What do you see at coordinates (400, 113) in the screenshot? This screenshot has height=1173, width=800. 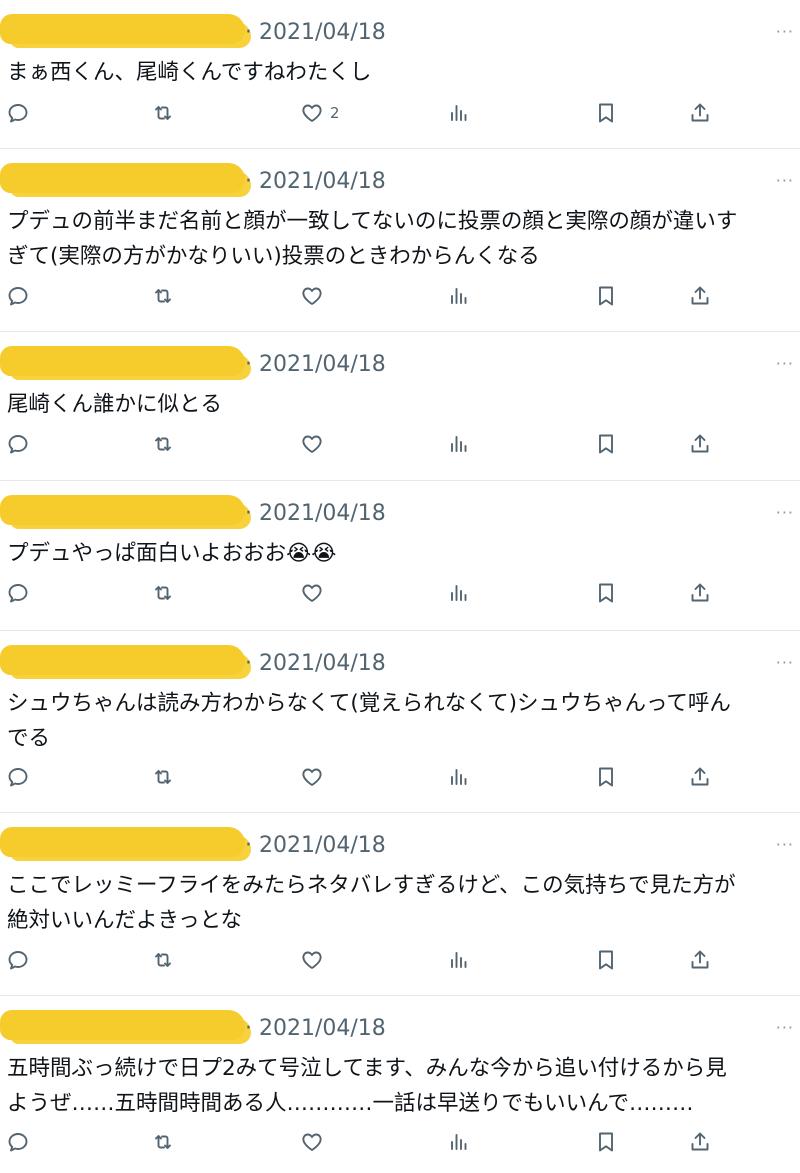 I see `tweet-actions: 2` at bounding box center [400, 113].